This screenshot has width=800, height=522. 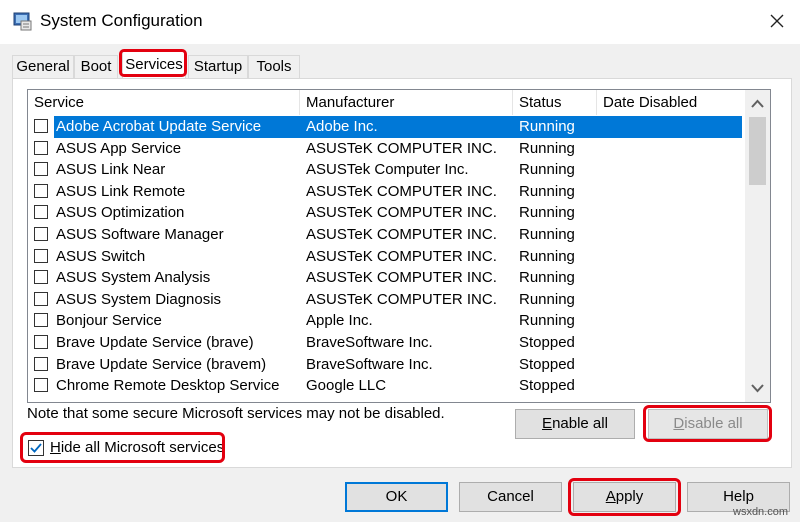 I want to click on table-row: ASUS Switch ASUSTeK COMPUTER INC. Running, so click(x=386, y=257).